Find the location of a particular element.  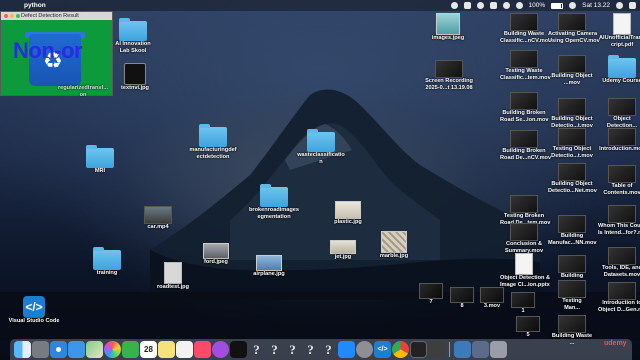

document-thumbnail is located at coordinates (524, 264).